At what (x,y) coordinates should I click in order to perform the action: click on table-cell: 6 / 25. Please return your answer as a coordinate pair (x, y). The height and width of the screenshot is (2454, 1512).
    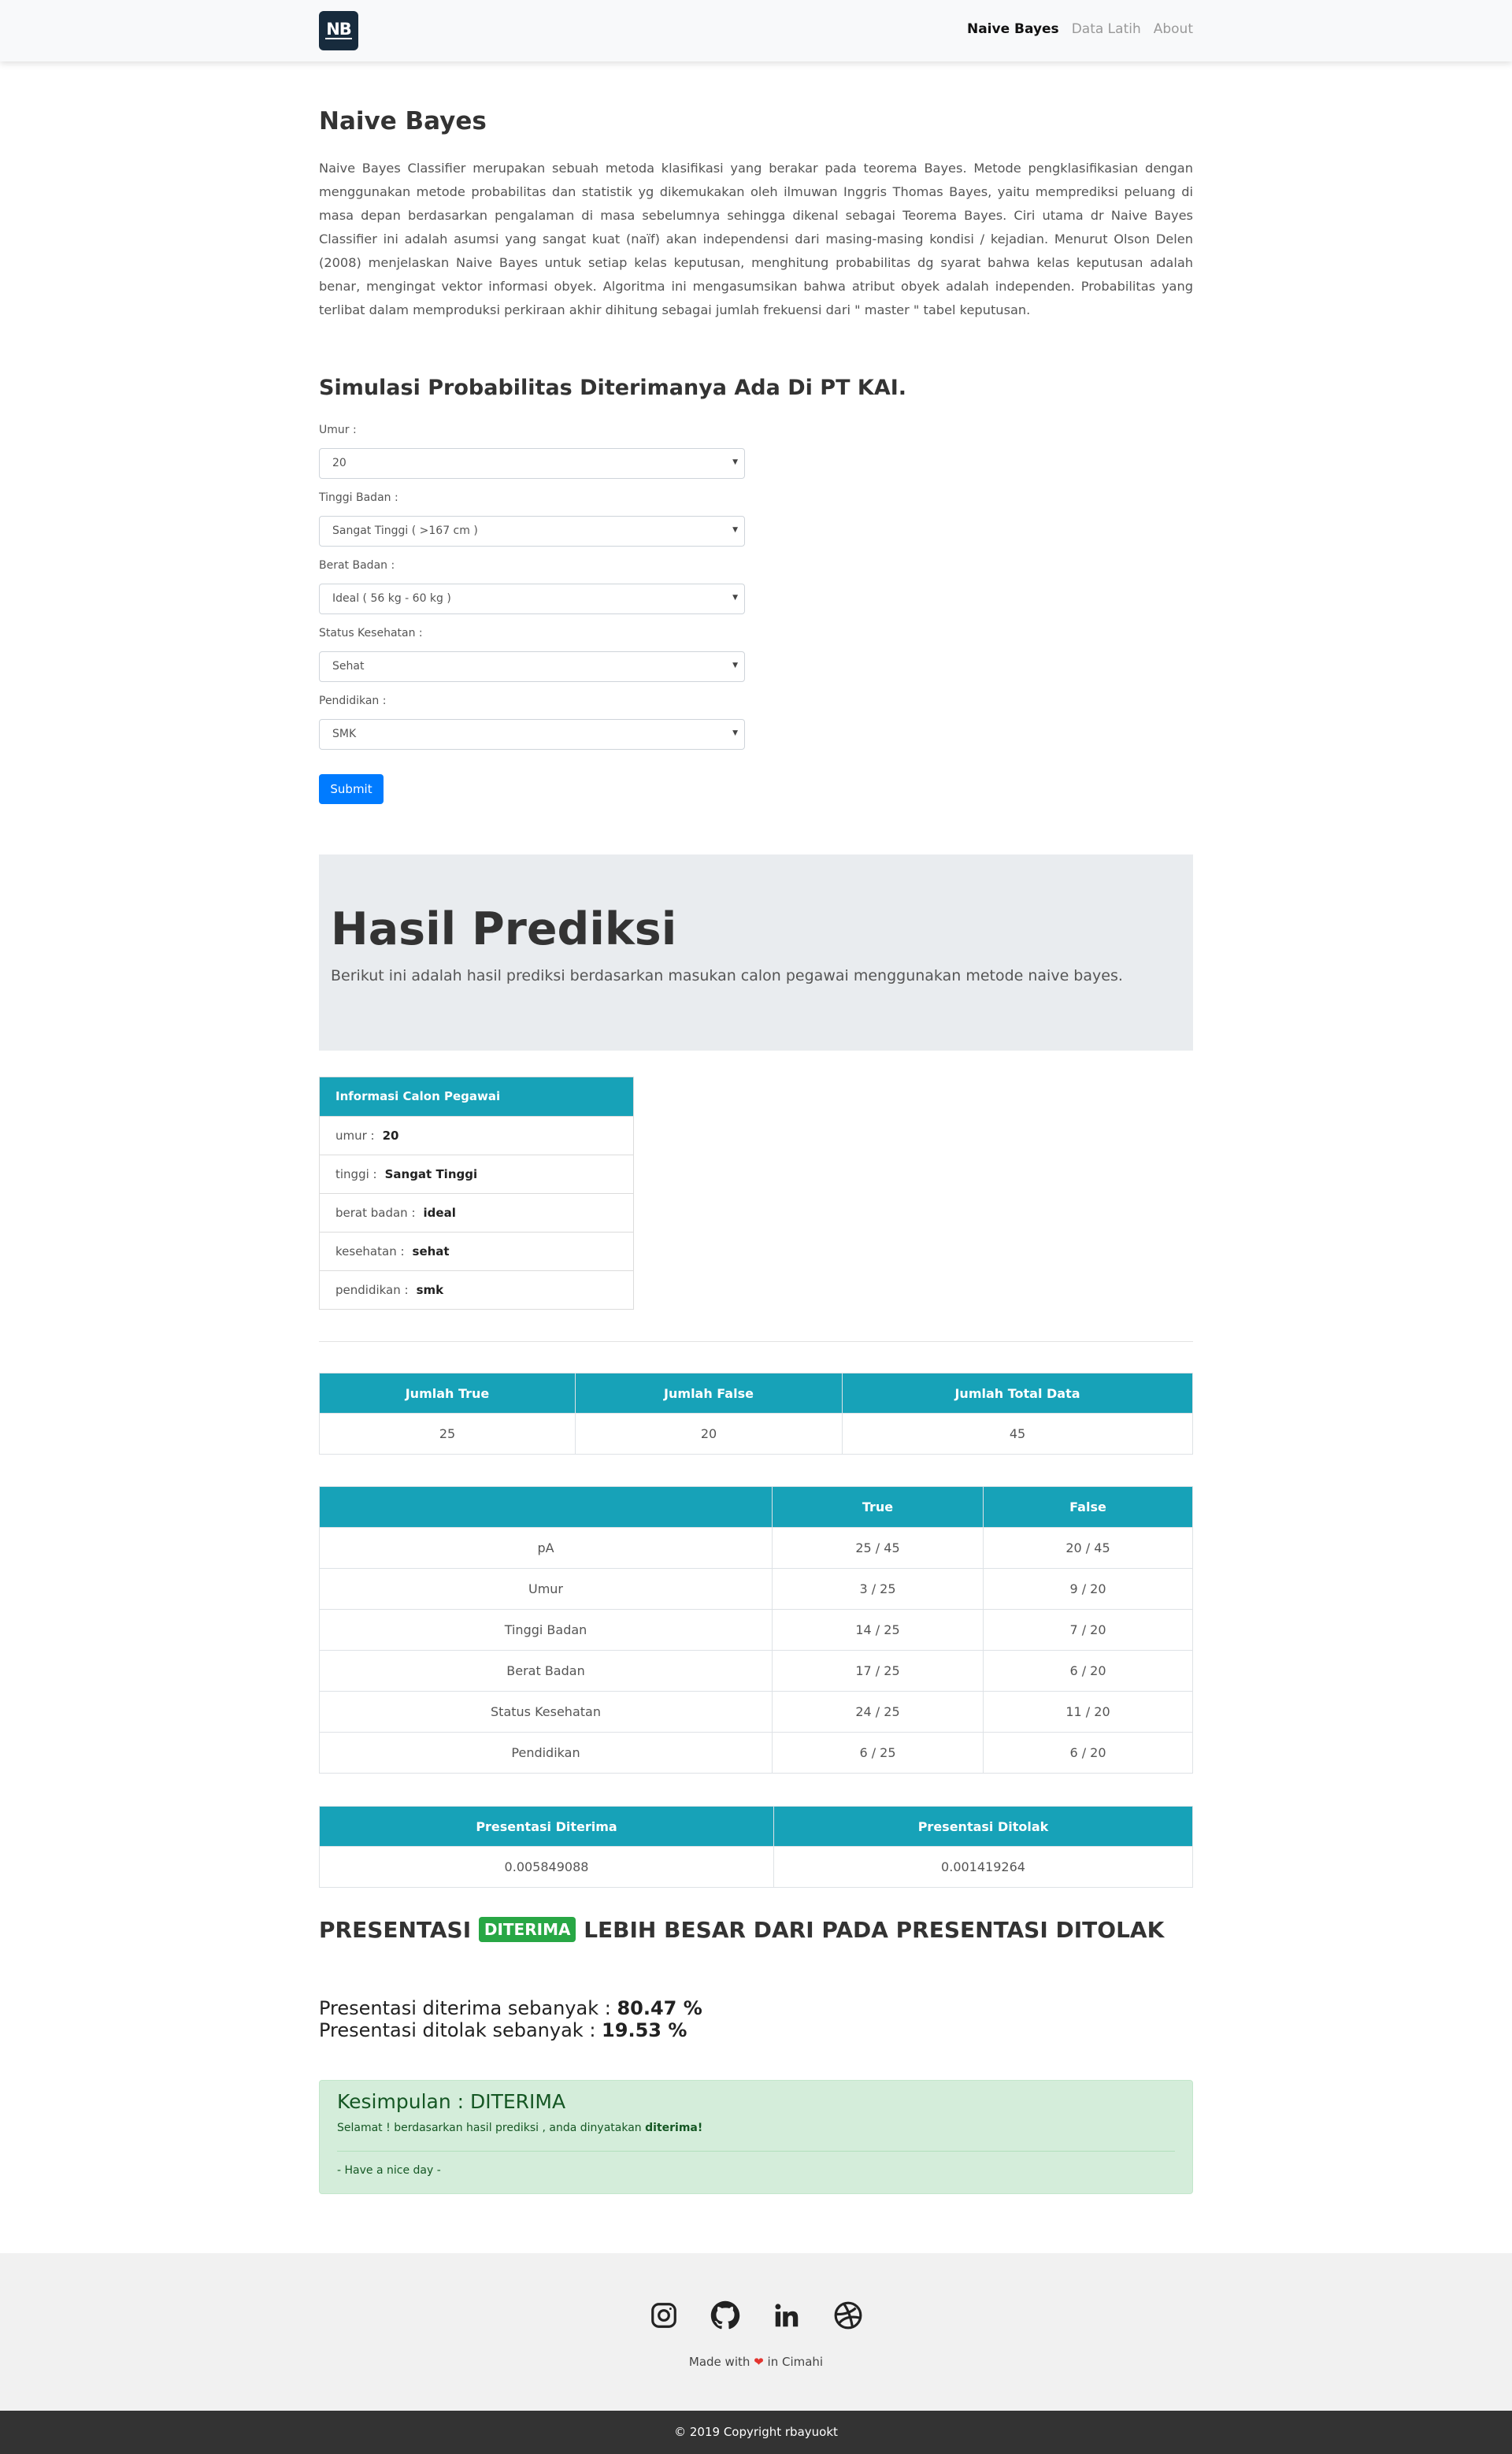
    Looking at the image, I should click on (878, 1753).